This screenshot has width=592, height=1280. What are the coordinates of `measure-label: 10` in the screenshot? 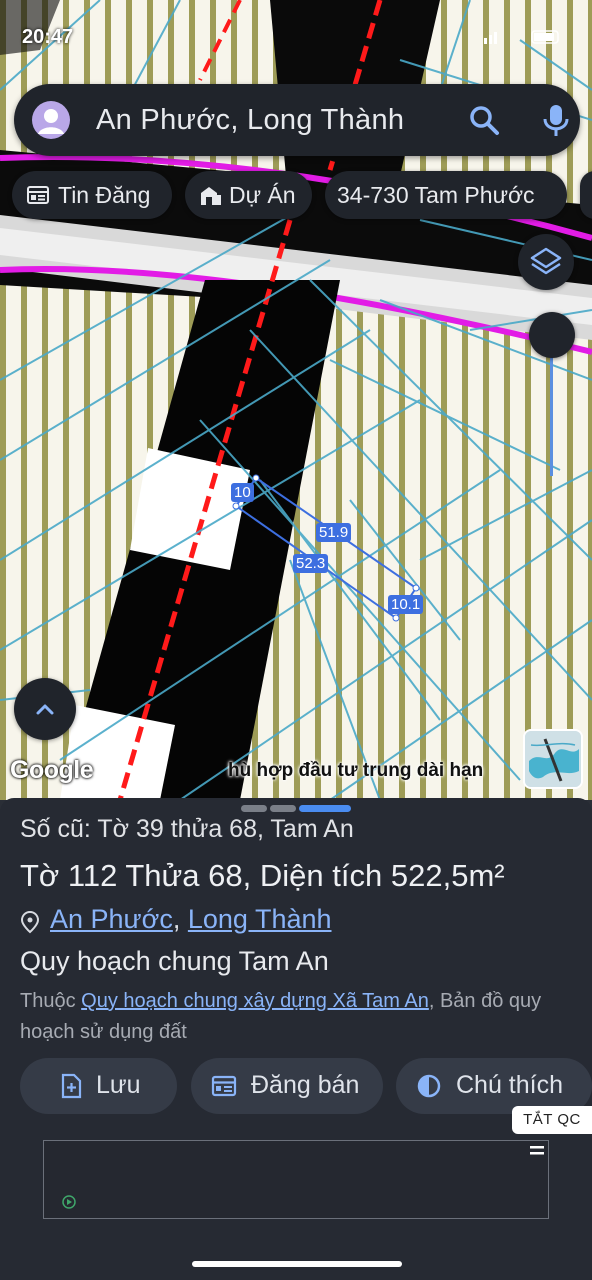 It's located at (242, 492).